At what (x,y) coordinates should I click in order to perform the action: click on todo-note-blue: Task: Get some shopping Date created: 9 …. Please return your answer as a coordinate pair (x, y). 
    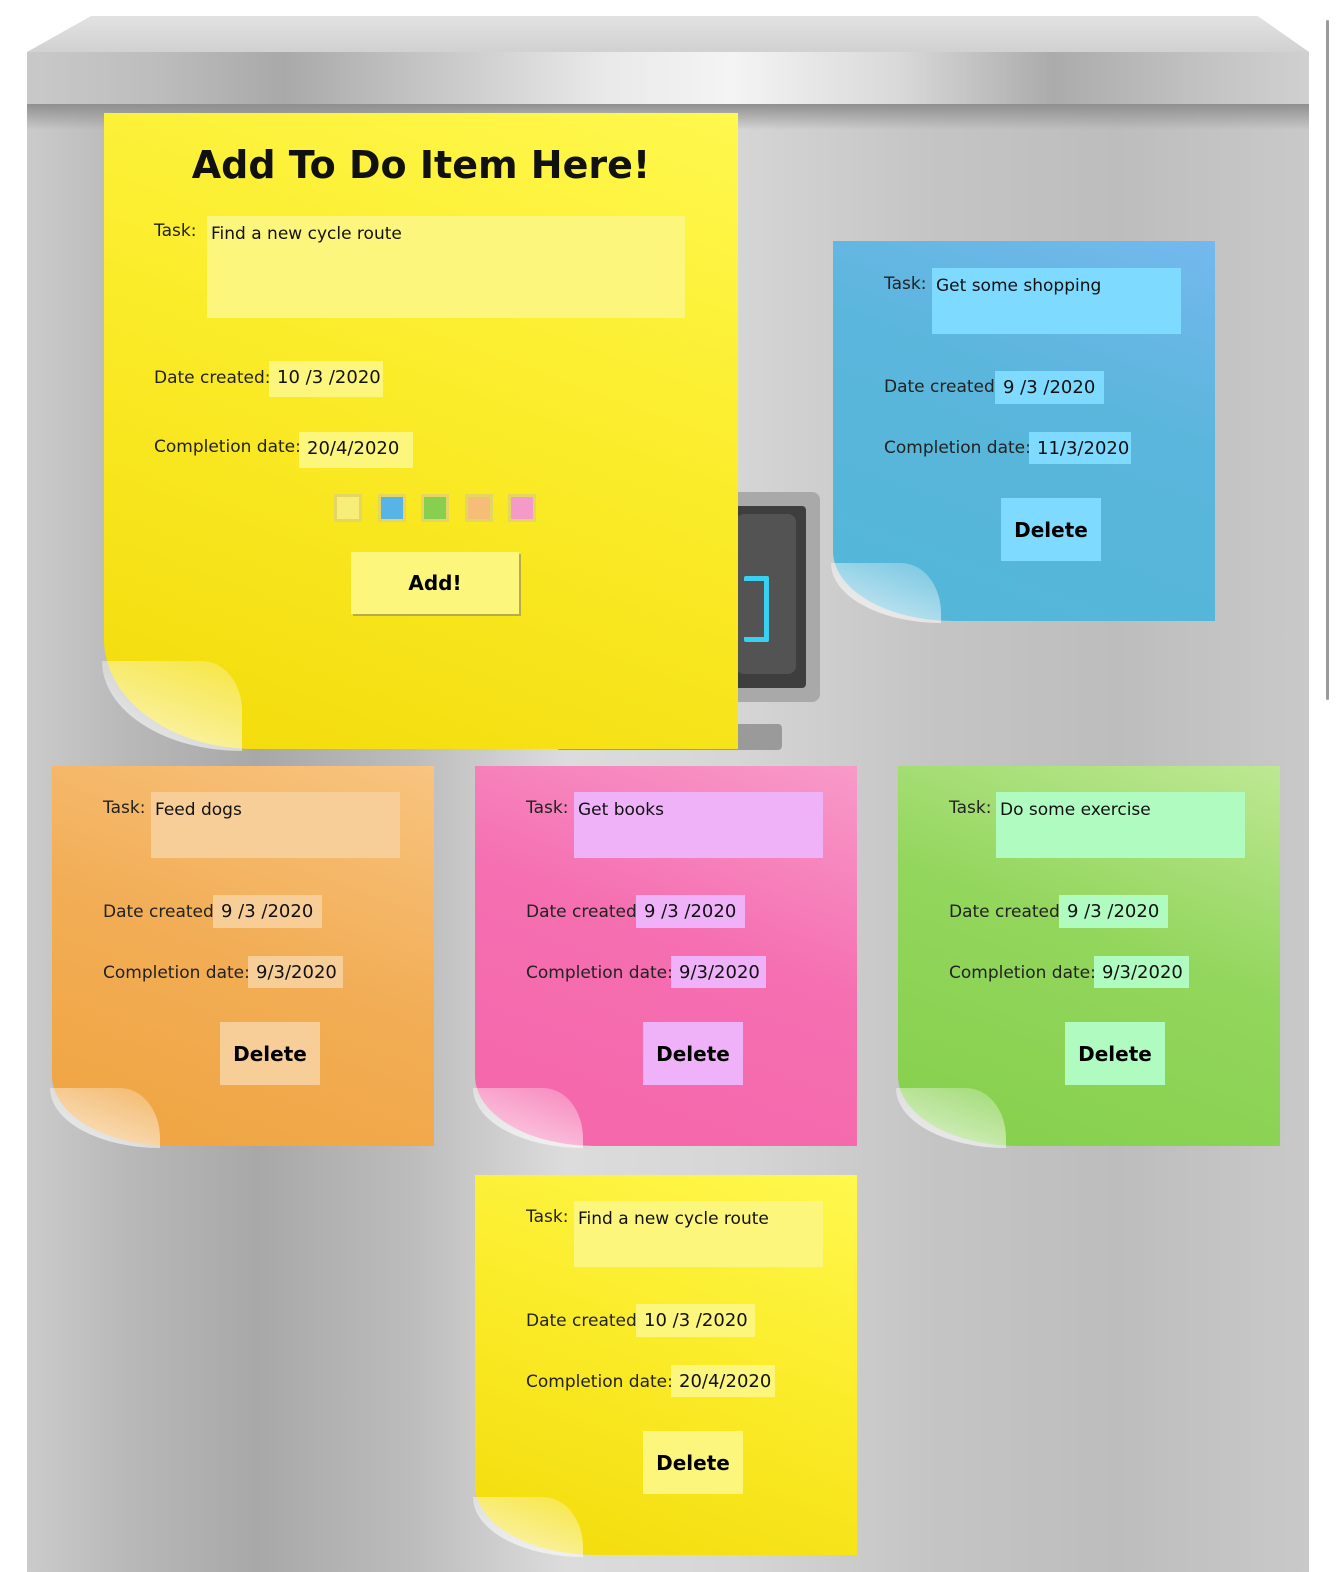
    Looking at the image, I should click on (1023, 432).